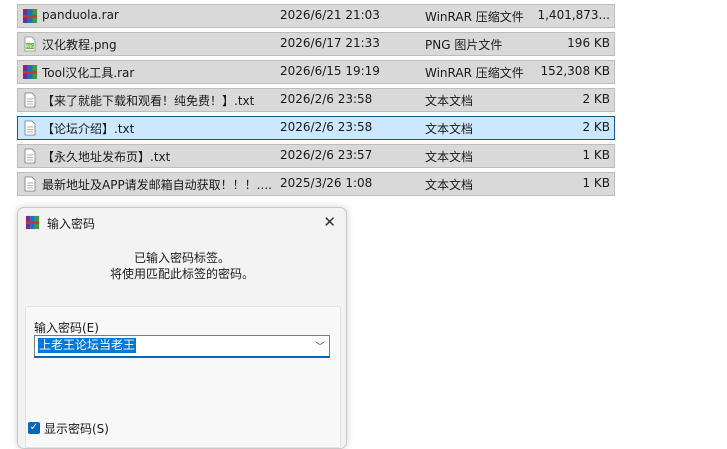 The image size is (727, 449). Describe the element at coordinates (181, 274) in the screenshot. I see `info-line-2: 将使用匹配此标签的密码。` at that location.